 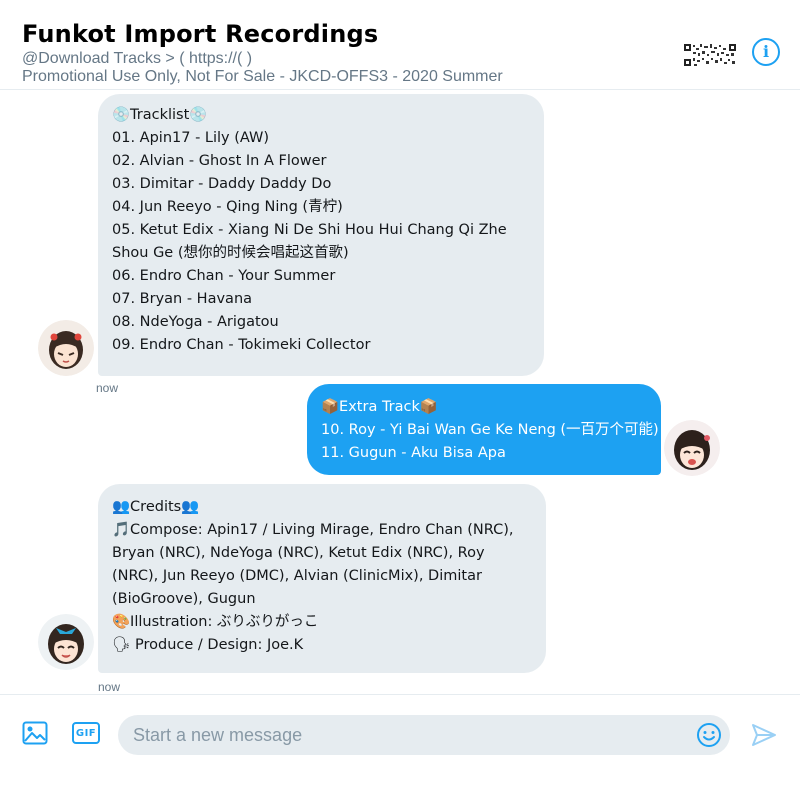 What do you see at coordinates (413, 453) in the screenshot?
I see `message-line: 11. Gugun - Aku Bisa Apa` at bounding box center [413, 453].